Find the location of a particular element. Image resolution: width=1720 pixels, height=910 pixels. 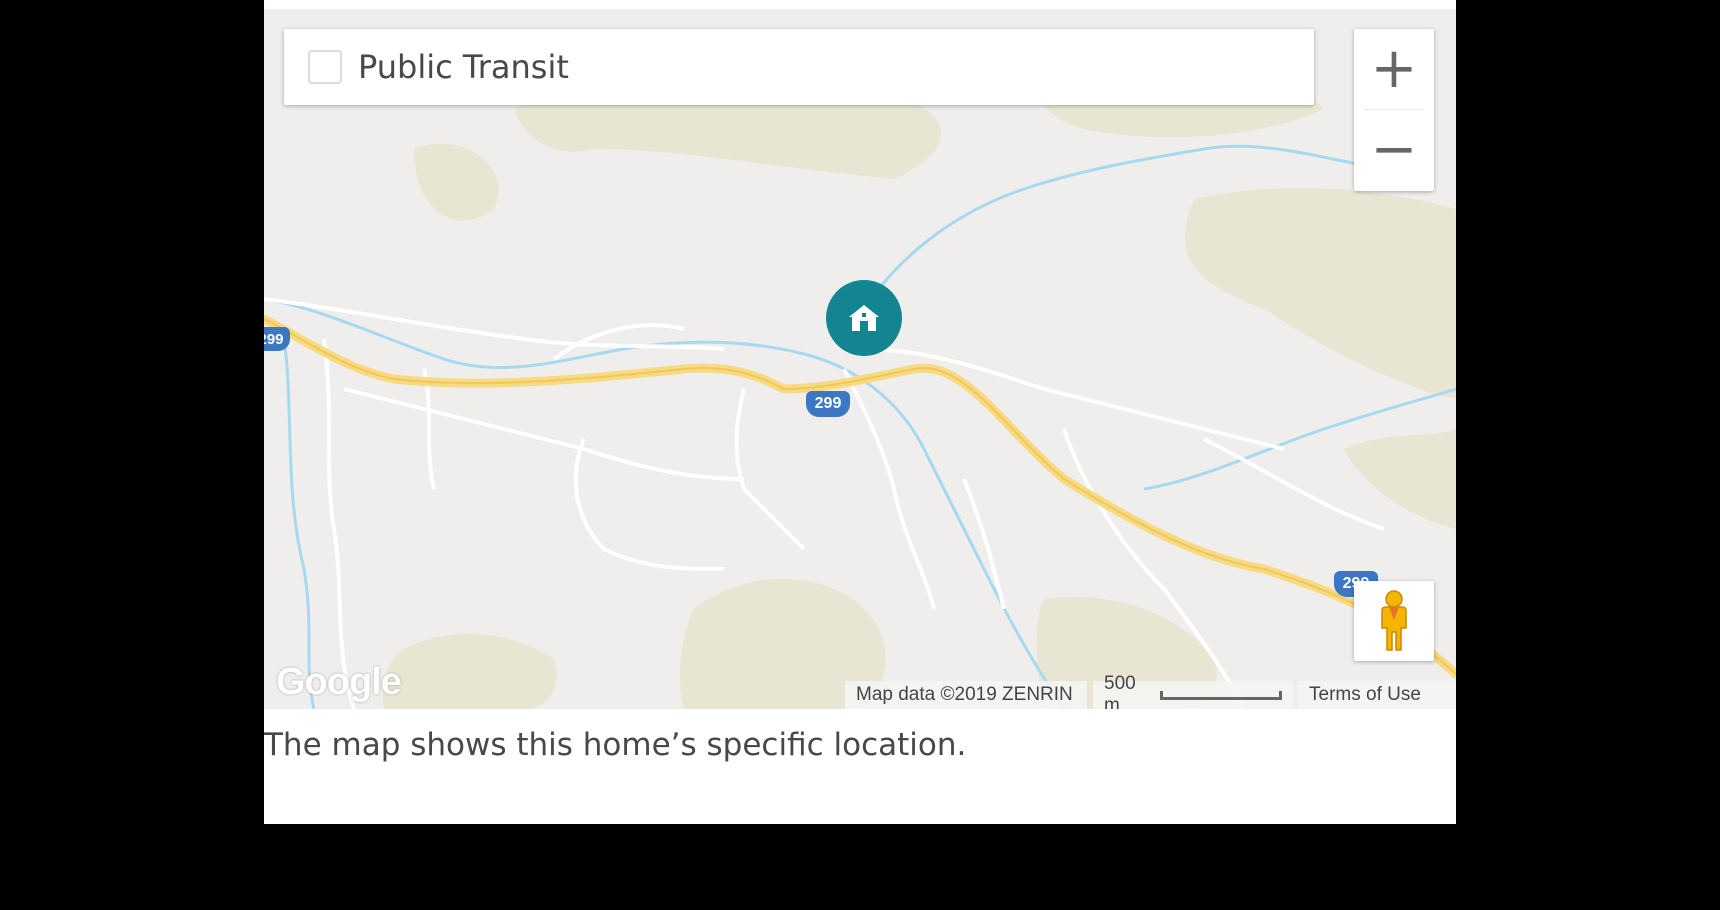

river is located at coordinates (299, 523).